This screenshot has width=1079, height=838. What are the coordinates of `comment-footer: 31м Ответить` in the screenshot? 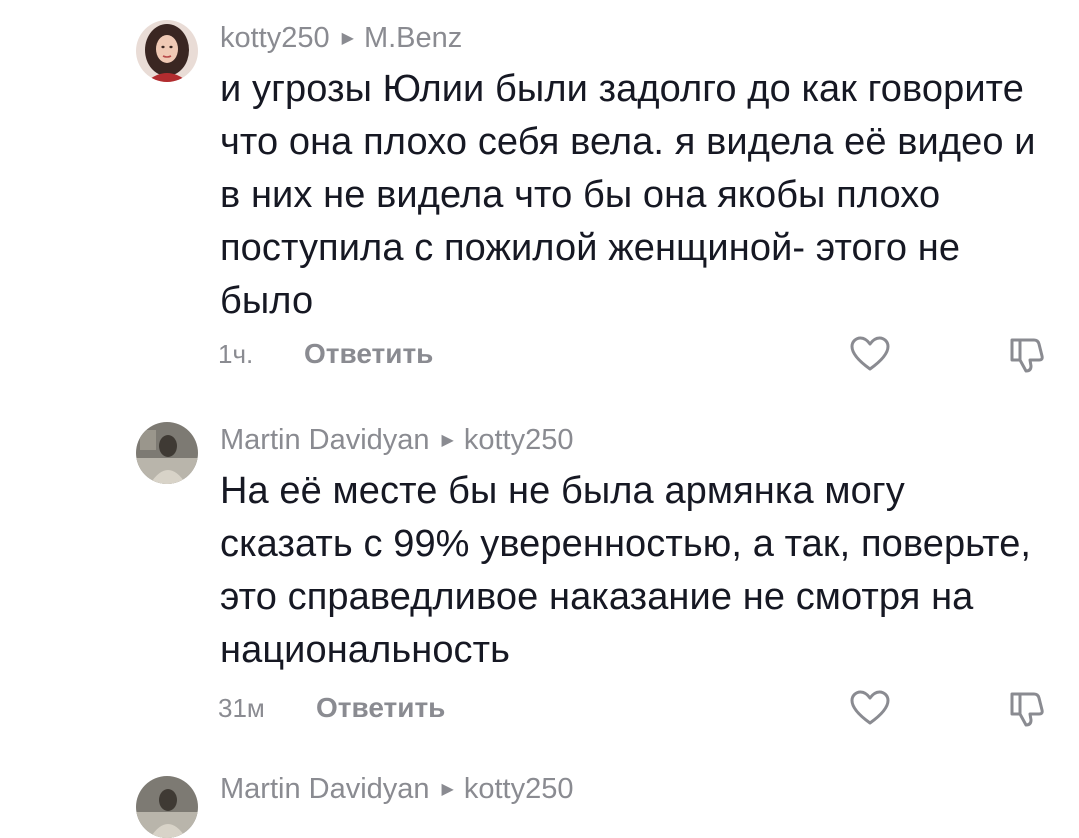 It's located at (633, 708).